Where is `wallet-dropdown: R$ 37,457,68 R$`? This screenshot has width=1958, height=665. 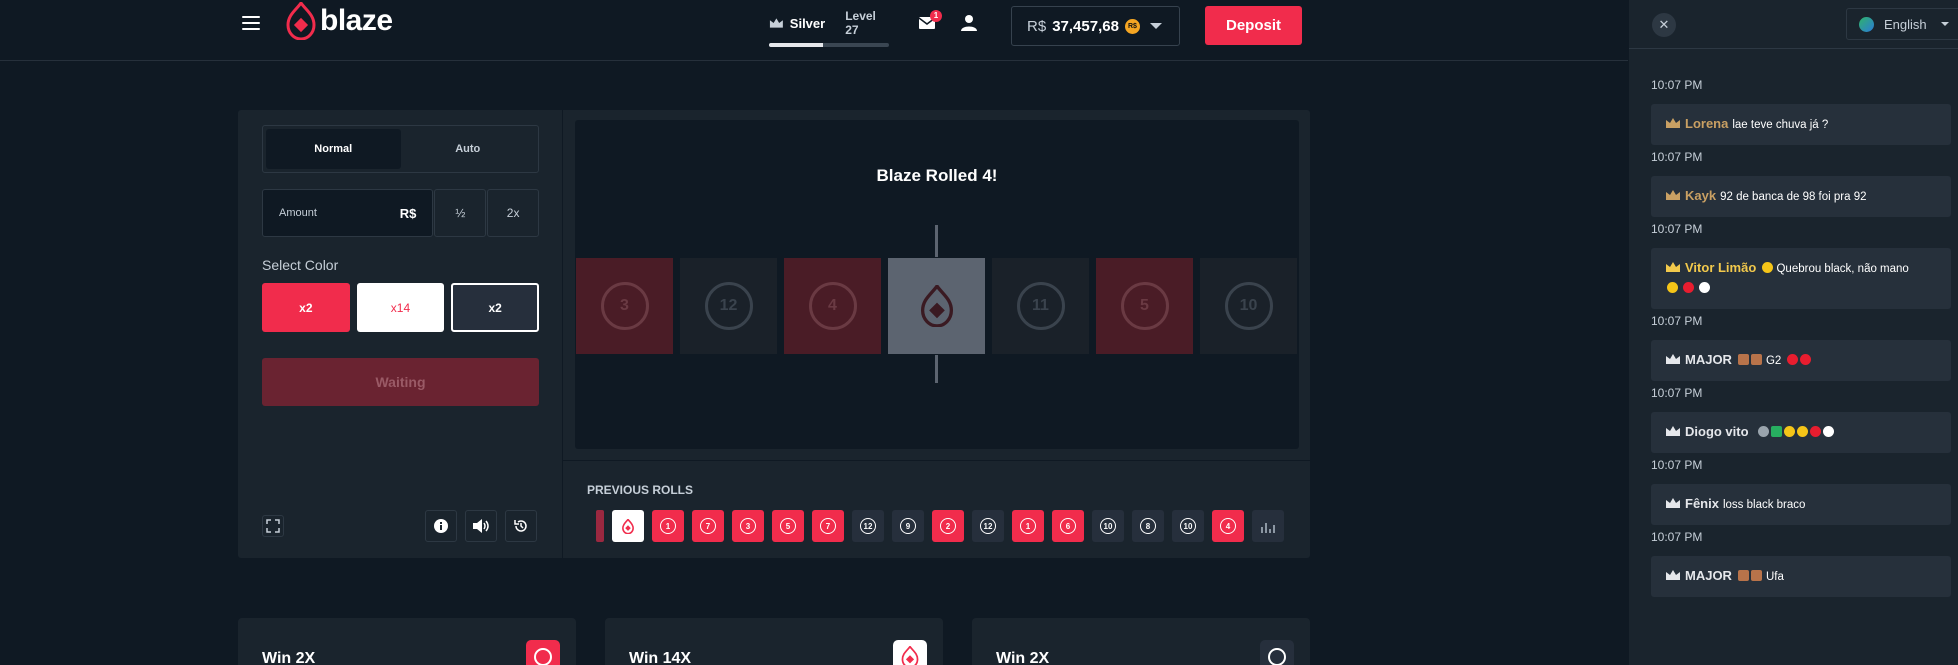 wallet-dropdown: R$ 37,457,68 R$ is located at coordinates (1095, 26).